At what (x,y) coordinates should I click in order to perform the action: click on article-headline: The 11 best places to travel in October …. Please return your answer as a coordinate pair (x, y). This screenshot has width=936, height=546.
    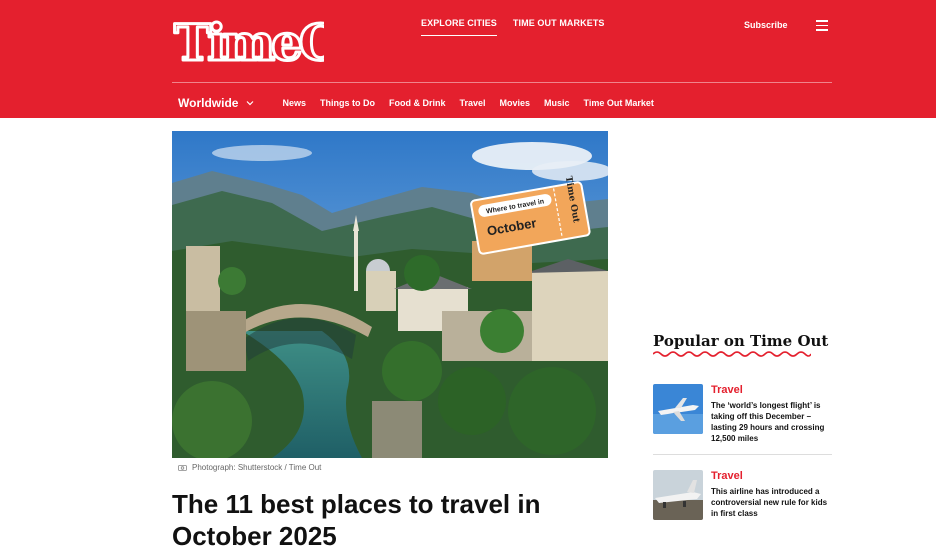
    Looking at the image, I should click on (356, 517).